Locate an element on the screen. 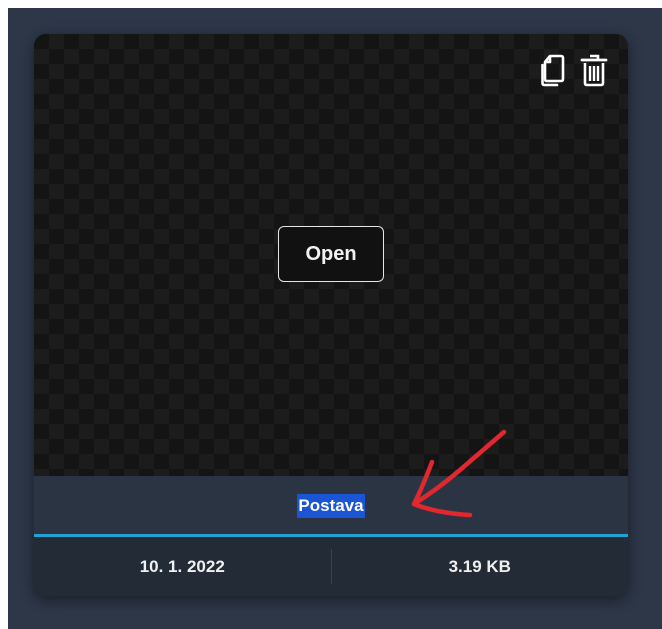 The image size is (662, 629). copy-icon is located at coordinates (553, 70).